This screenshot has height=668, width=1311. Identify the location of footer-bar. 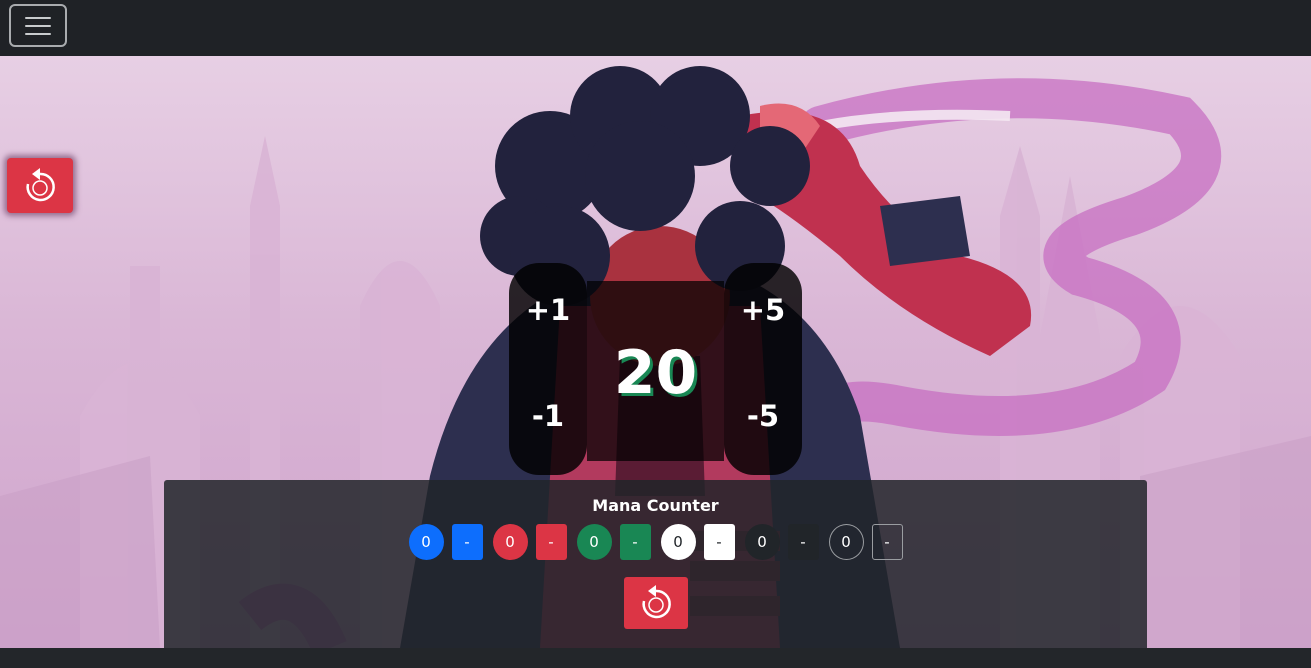
(655, 658).